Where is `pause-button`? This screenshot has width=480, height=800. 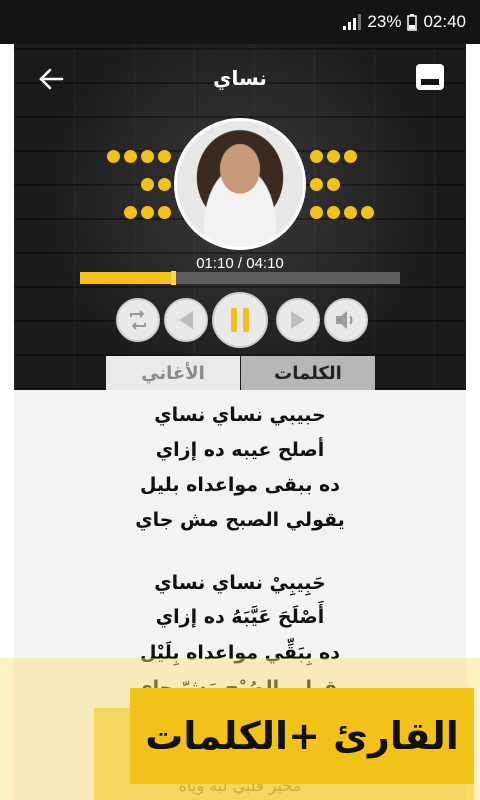
pause-button is located at coordinates (240, 320).